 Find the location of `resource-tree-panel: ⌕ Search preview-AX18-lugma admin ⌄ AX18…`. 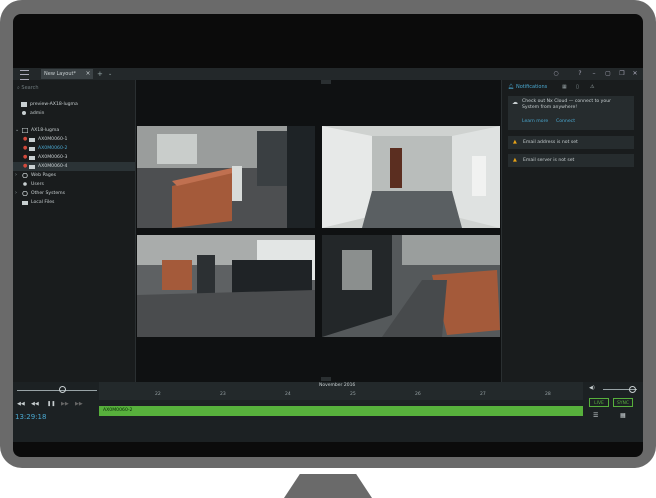

resource-tree-panel: ⌕ Search preview-AX18-lugma admin ⌄ AX18… is located at coordinates (74, 231).